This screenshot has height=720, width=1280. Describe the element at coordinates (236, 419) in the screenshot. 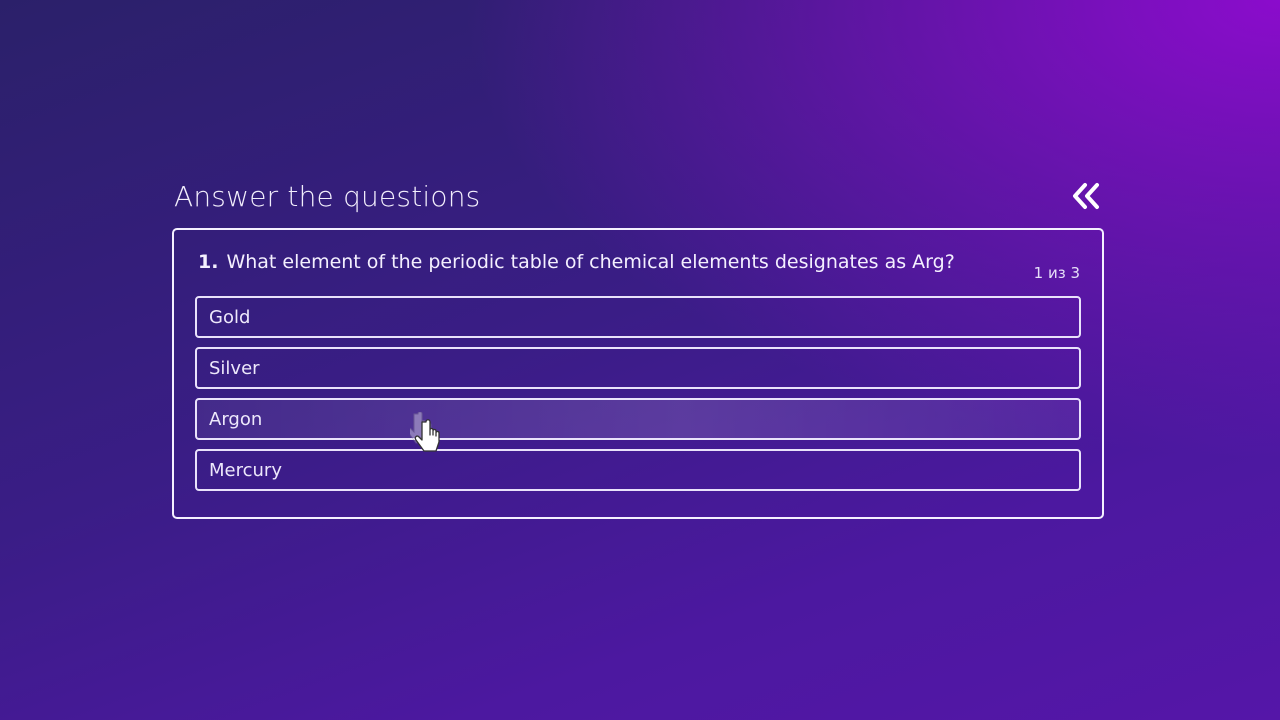

I see `answer-option-label: Argon` at that location.